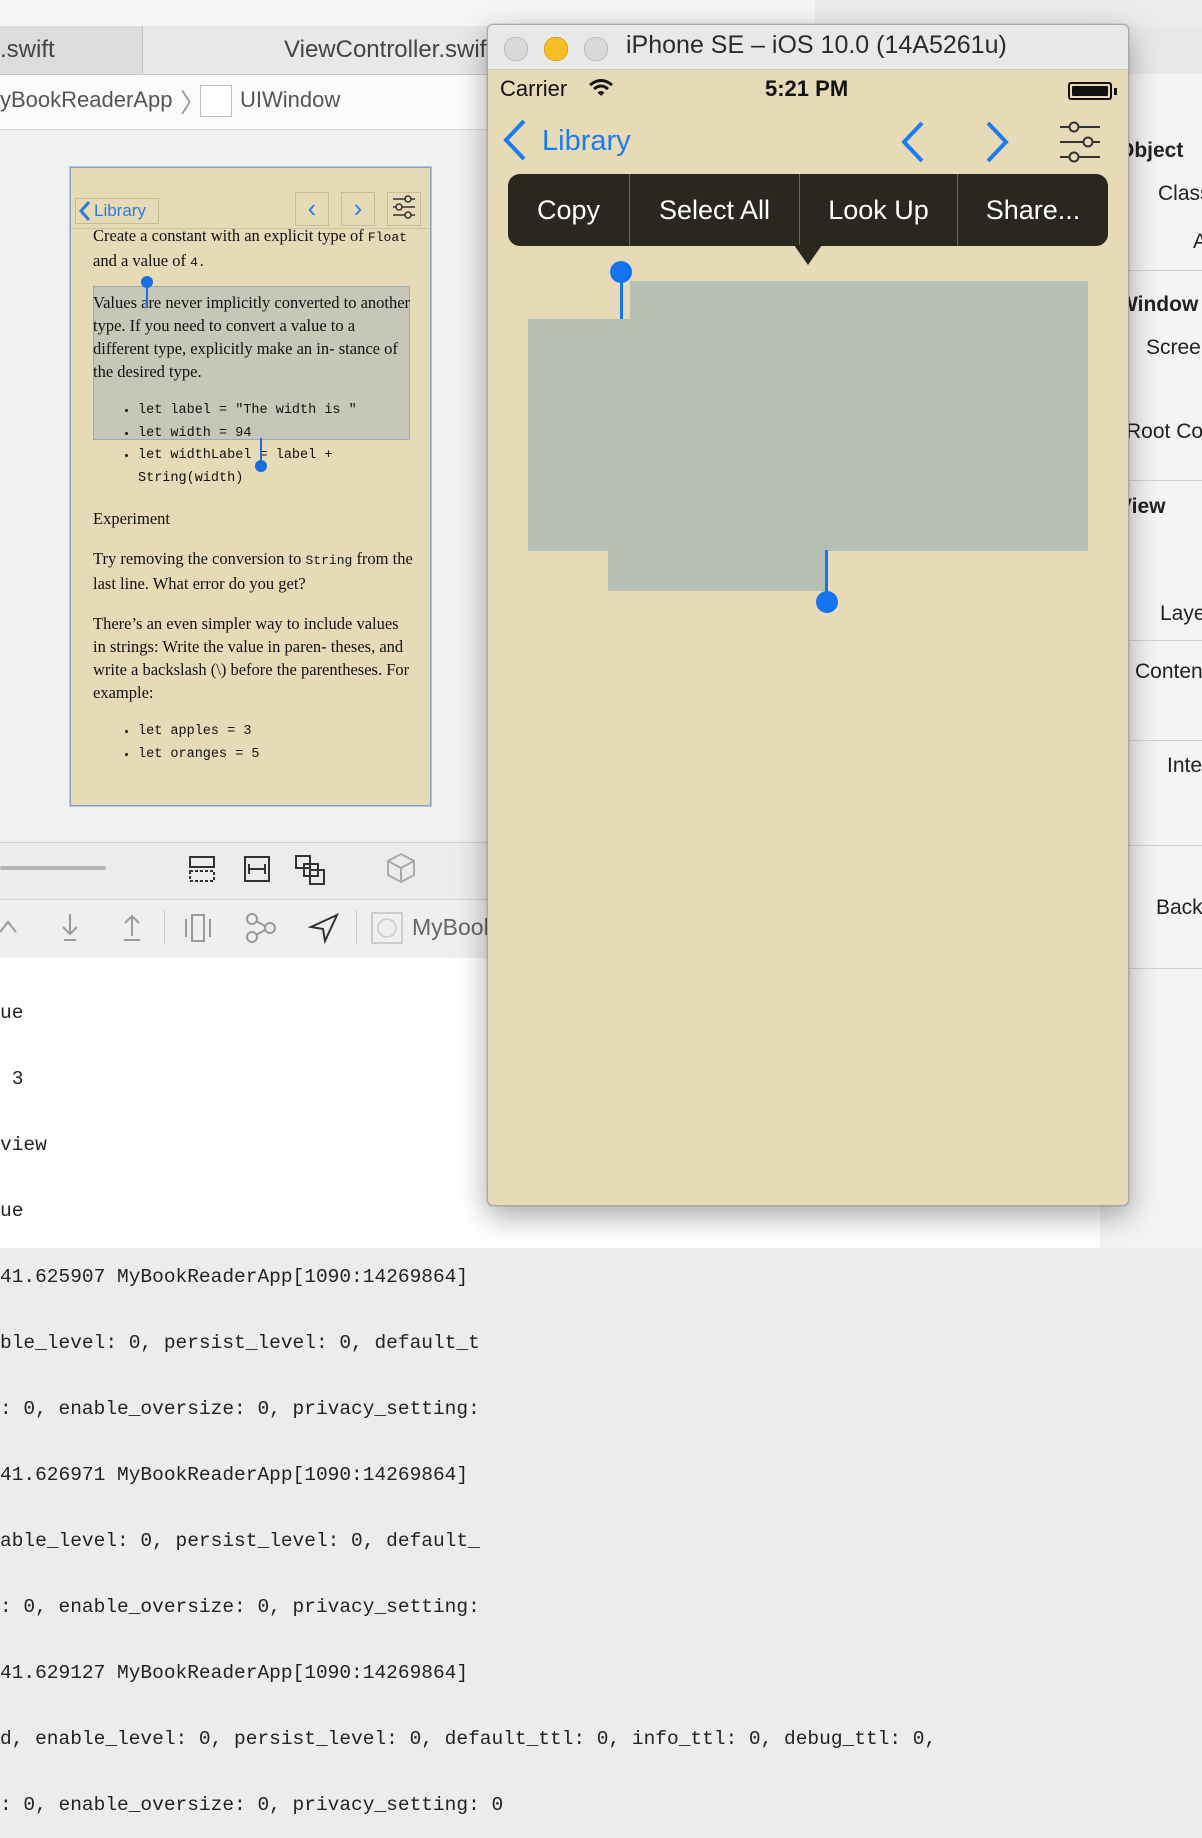 The width and height of the screenshot is (1202, 1838). I want to click on carrier-label: Carrier, so click(534, 88).